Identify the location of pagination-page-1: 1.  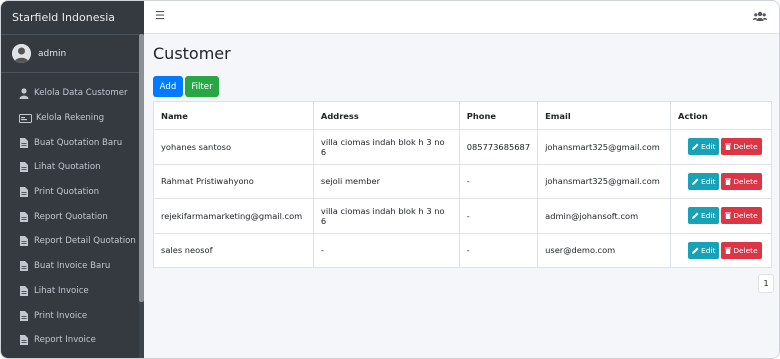
(766, 283).